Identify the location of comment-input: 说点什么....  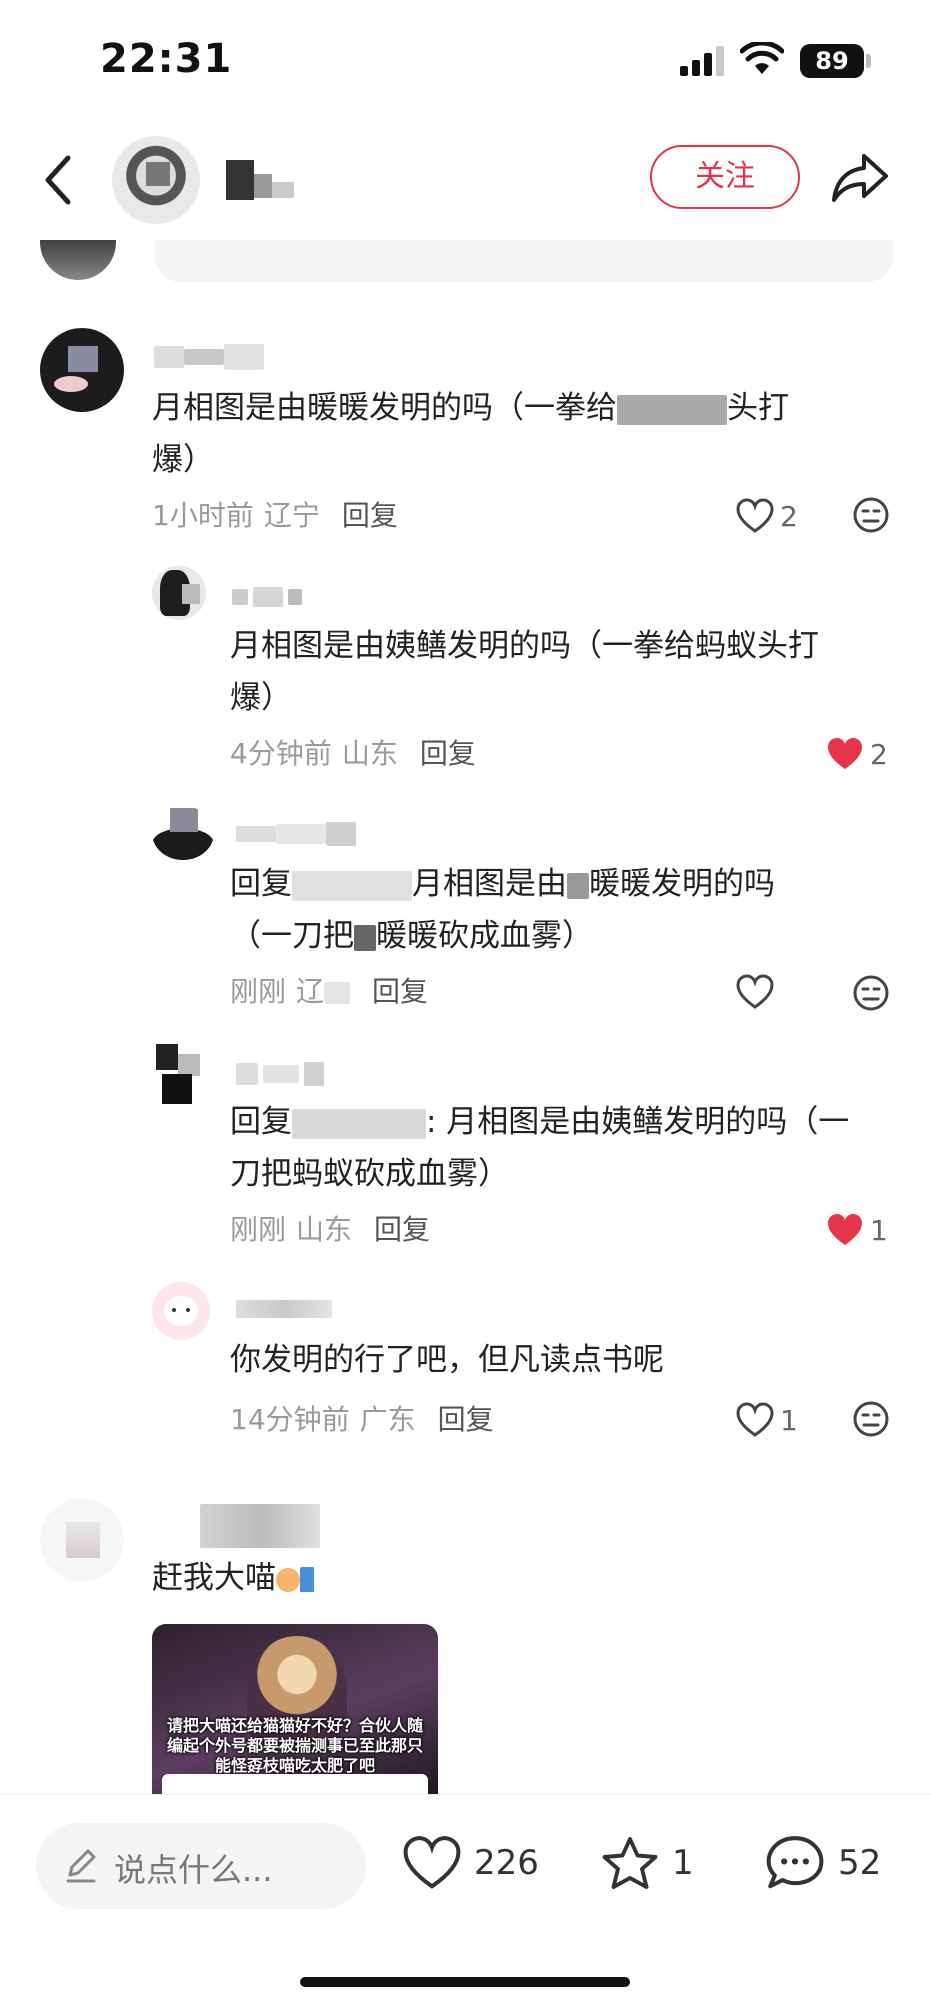
(201, 1866).